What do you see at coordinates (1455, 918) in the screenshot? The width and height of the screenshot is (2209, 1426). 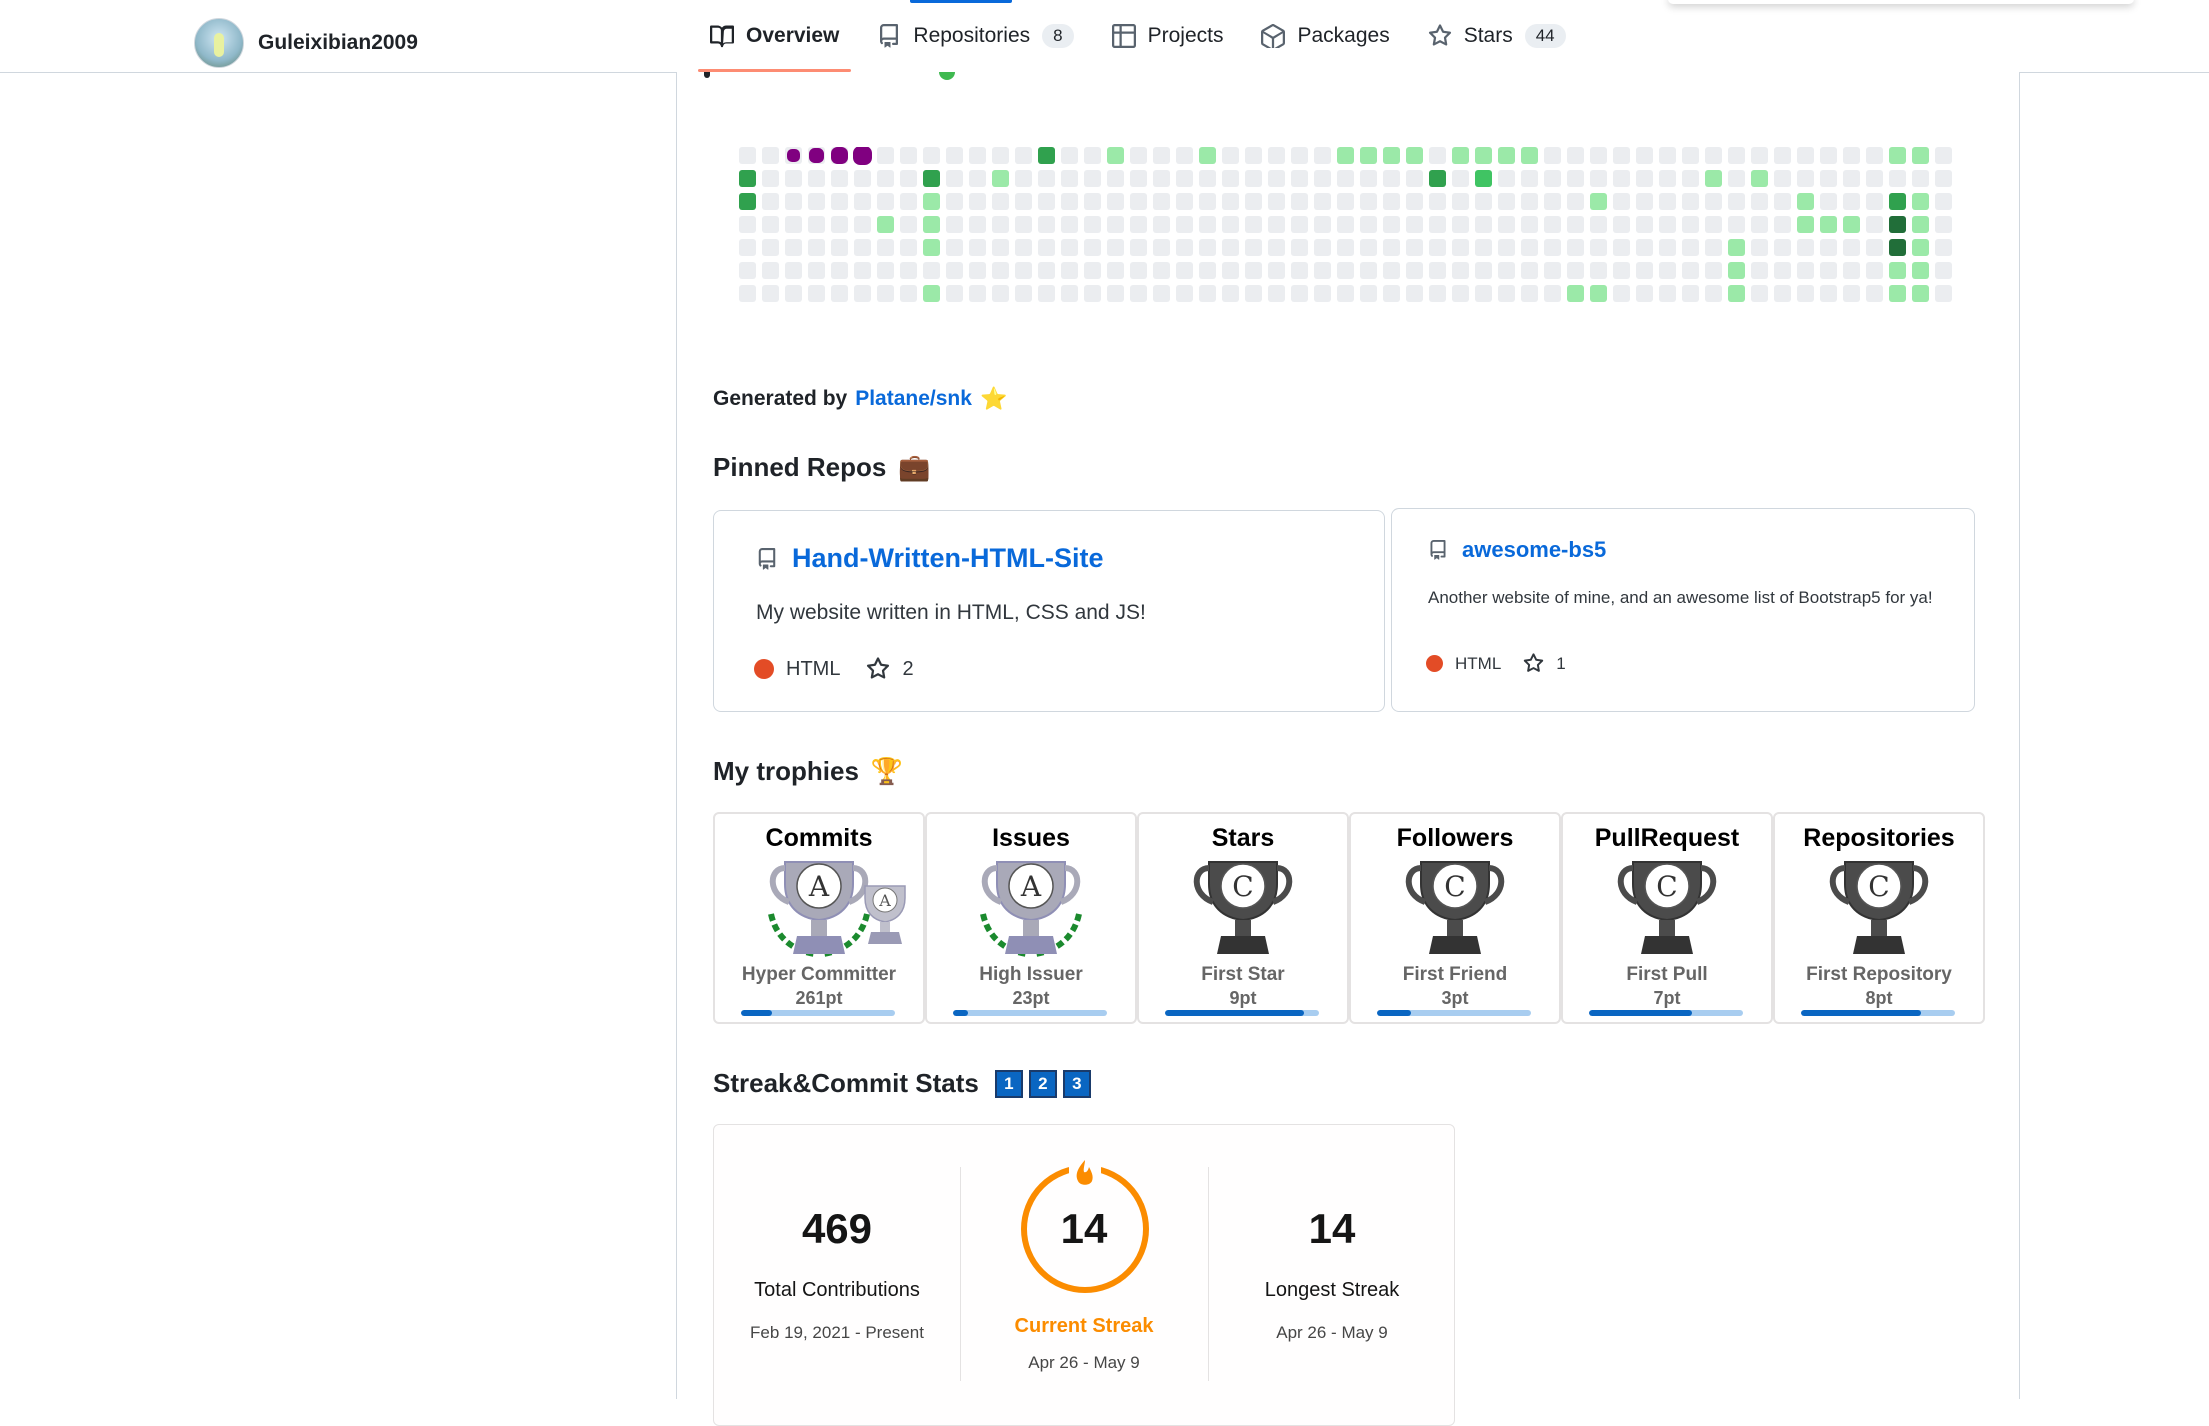 I see `trophy-card: Followers C First Friend 3pt` at bounding box center [1455, 918].